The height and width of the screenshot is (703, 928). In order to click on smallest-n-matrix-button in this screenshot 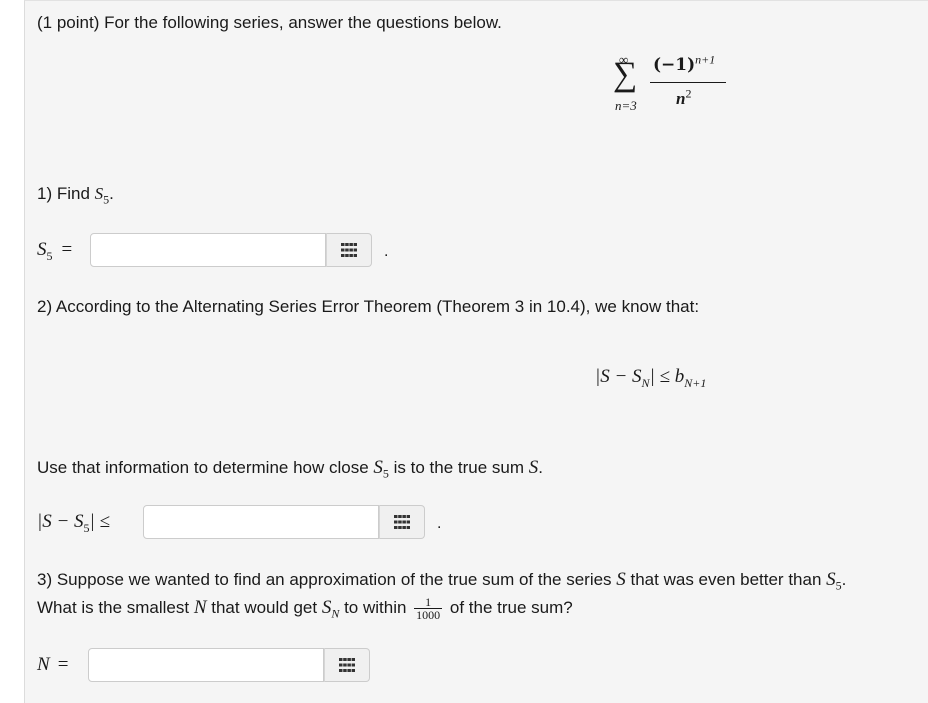, I will do `click(347, 665)`.